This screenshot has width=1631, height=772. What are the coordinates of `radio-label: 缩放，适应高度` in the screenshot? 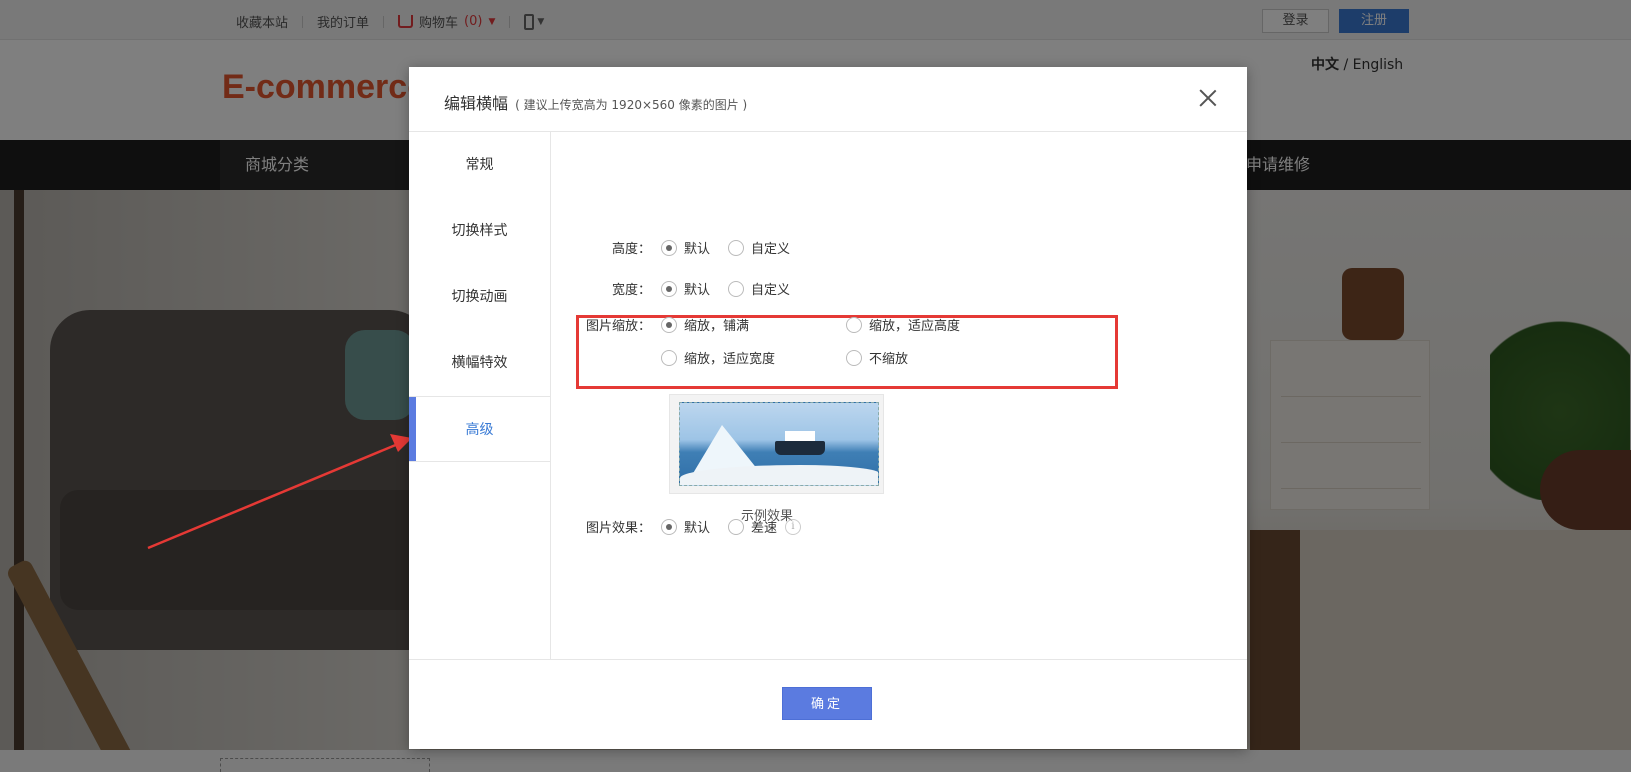 It's located at (915, 326).